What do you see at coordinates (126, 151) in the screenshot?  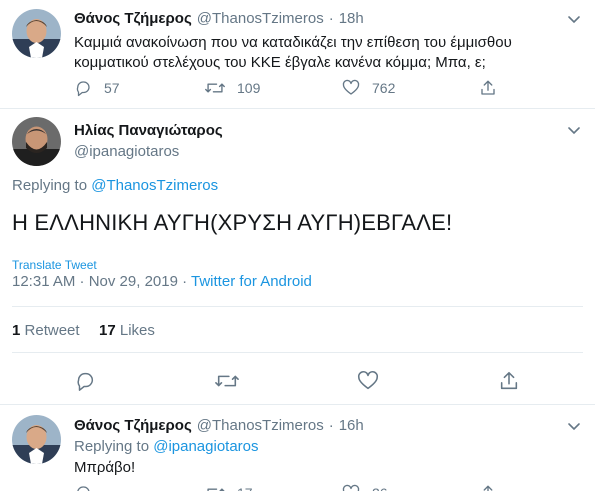 I see `author-handle: @ipanagiotaros` at bounding box center [126, 151].